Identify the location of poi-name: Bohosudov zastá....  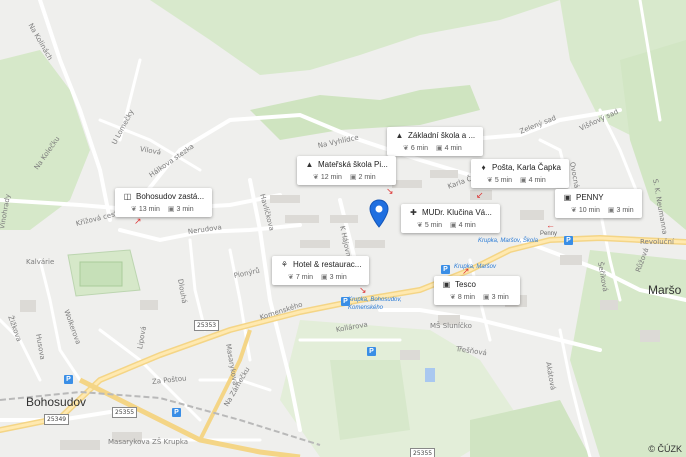
(170, 196).